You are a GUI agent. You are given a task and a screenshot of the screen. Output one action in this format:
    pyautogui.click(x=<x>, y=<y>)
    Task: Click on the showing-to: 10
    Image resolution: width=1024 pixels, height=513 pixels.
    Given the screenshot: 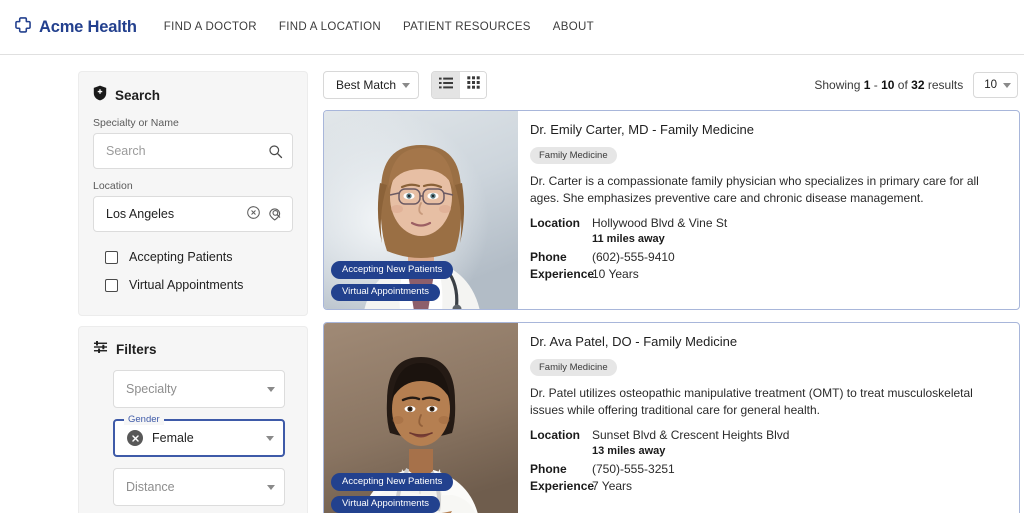 What is the action you would take?
    pyautogui.click(x=888, y=85)
    